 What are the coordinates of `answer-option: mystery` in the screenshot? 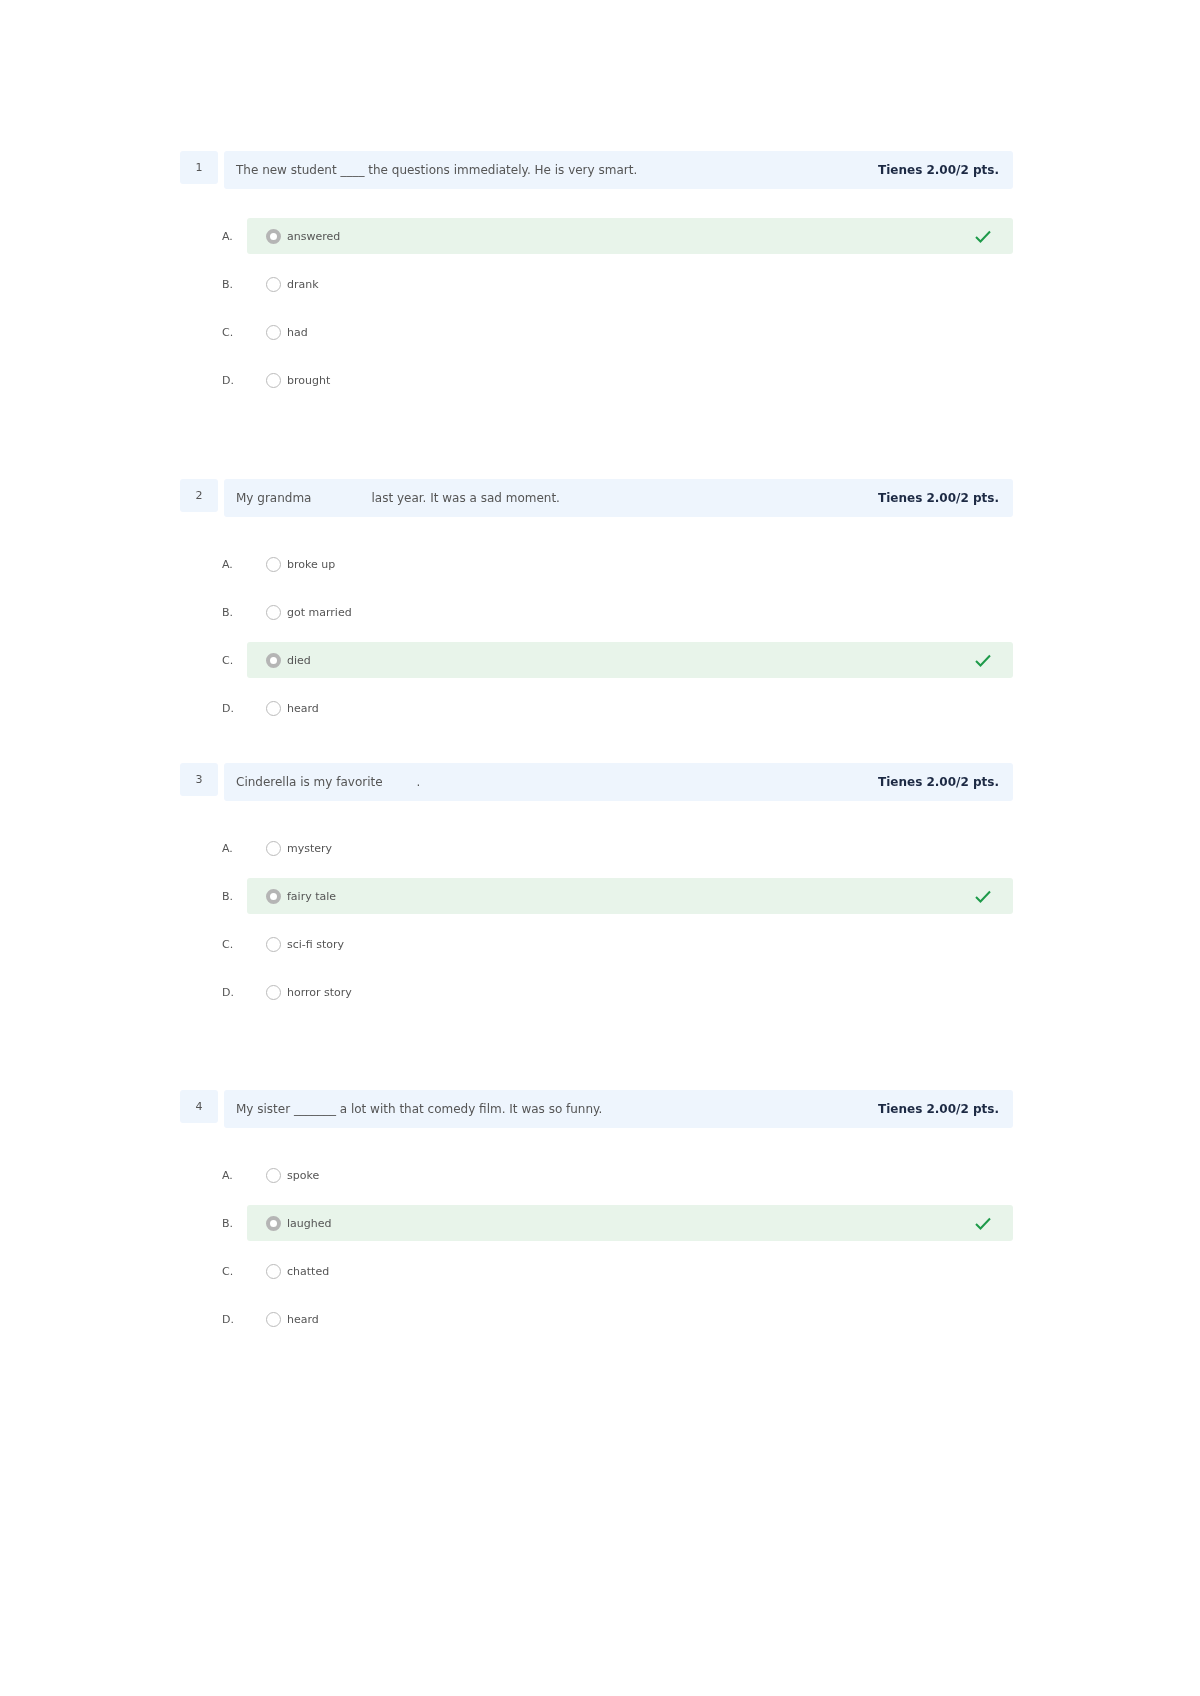 It's located at (630, 848).